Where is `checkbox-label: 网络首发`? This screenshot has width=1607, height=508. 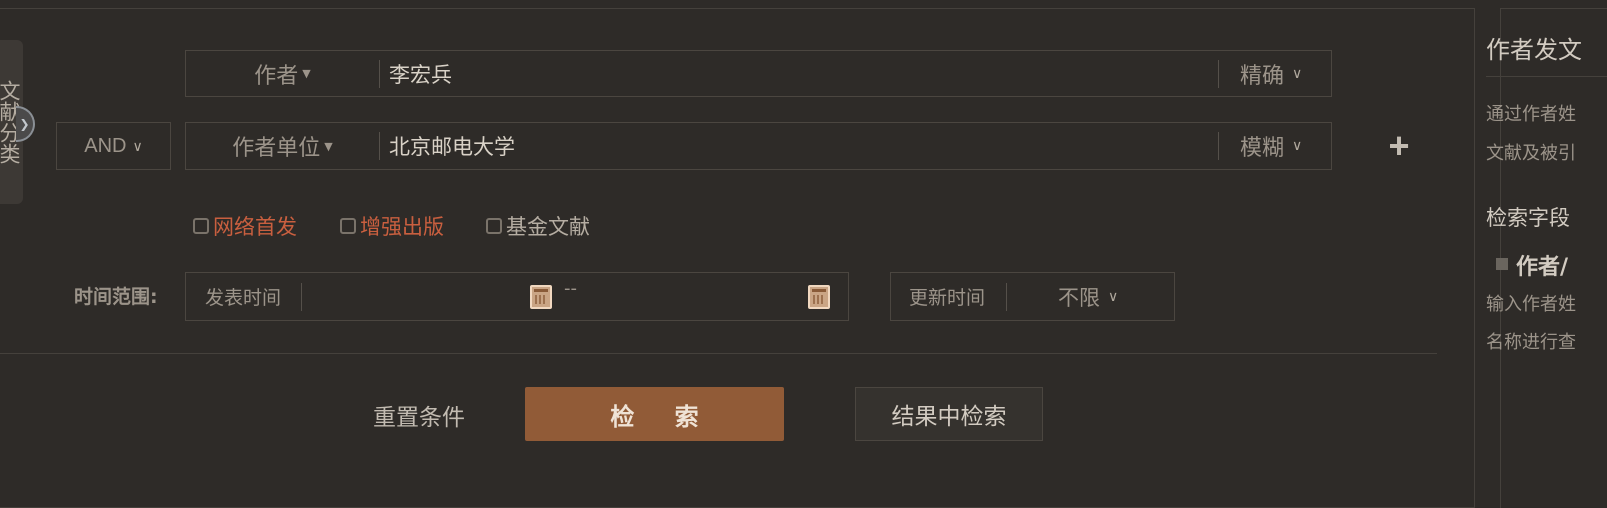 checkbox-label: 网络首发 is located at coordinates (255, 227).